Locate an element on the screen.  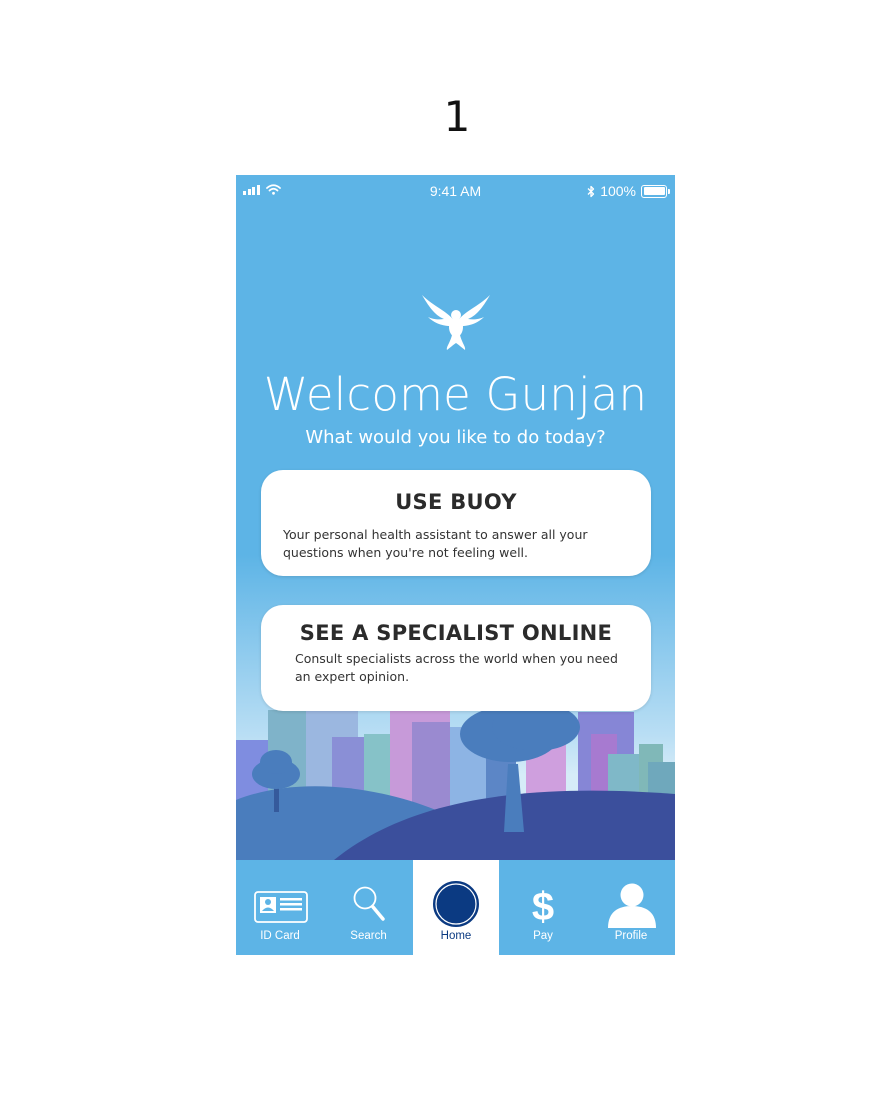
bird-logo-icon is located at coordinates (456, 322).